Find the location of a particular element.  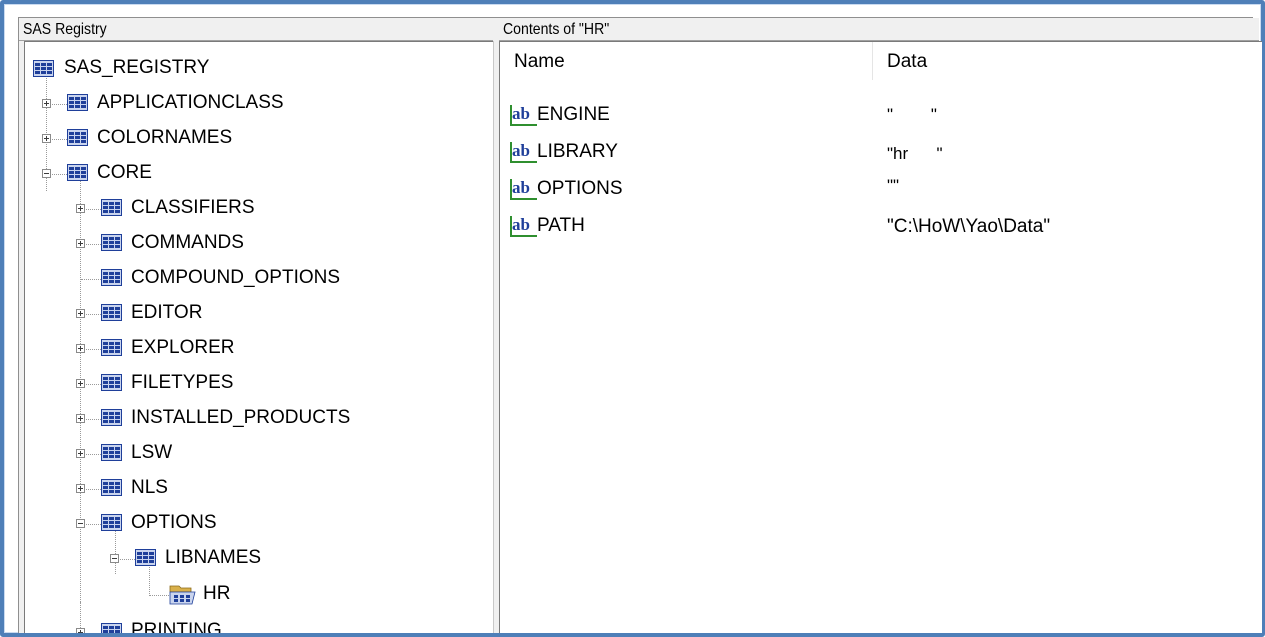

tree-item-core: CORE is located at coordinates (124, 173).